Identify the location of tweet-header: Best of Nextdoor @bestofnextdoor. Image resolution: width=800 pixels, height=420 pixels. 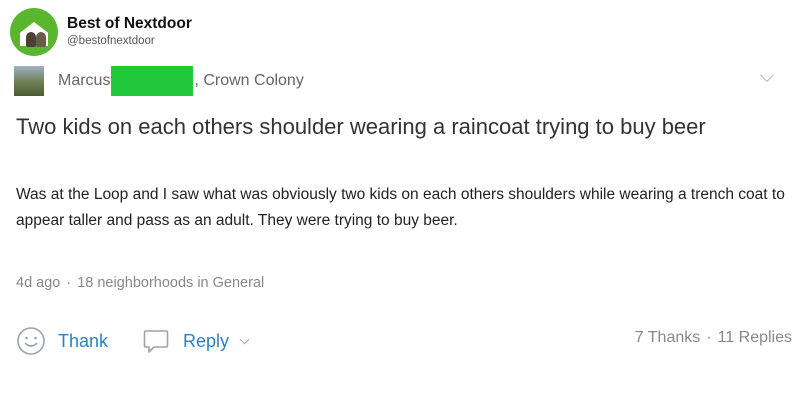
(101, 32).